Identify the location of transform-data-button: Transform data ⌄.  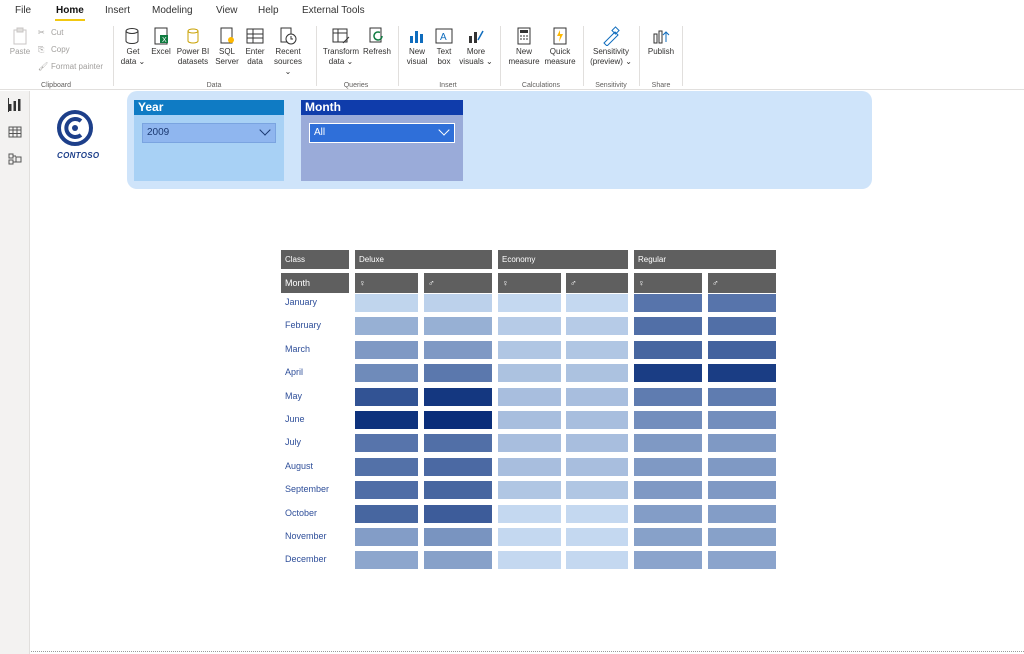
(341, 46).